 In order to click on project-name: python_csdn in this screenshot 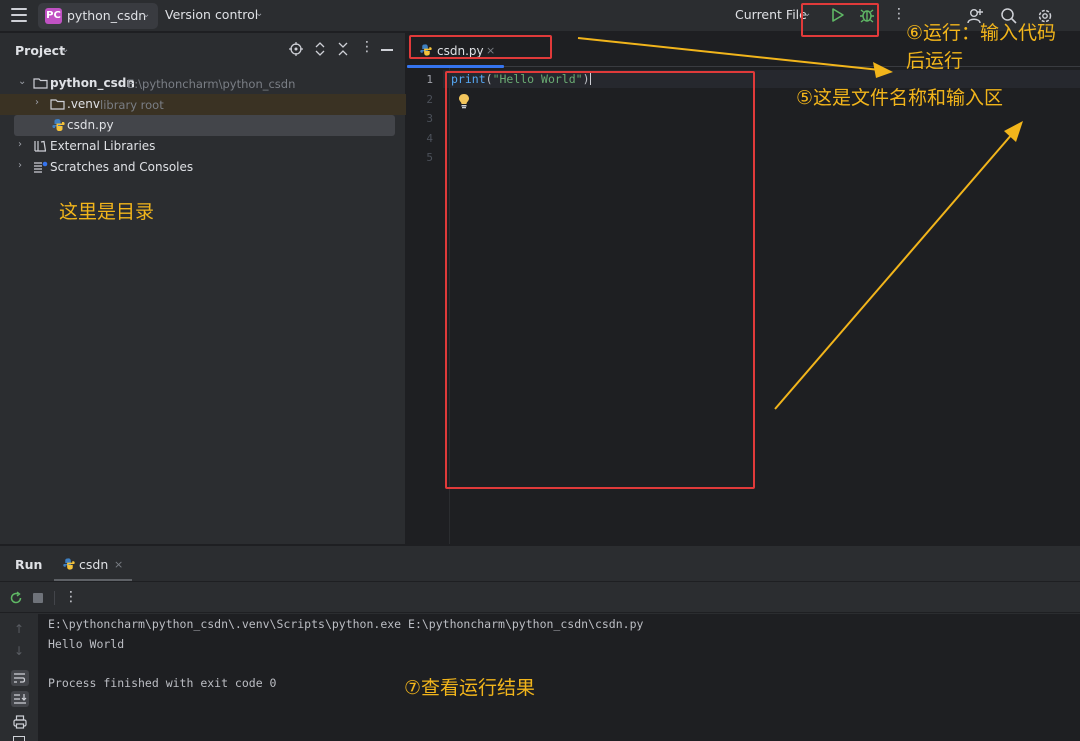, I will do `click(107, 15)`.